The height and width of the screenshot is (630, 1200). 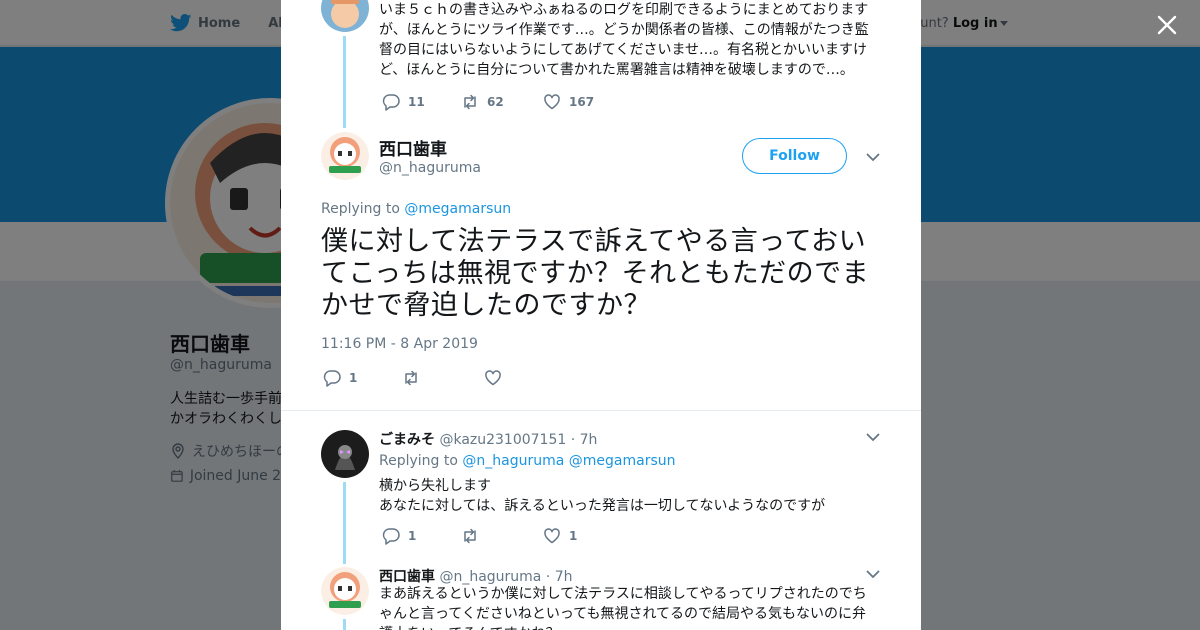 I want to click on tweet-header: ごまみそ @kazu231007151 · 7h, so click(x=488, y=439).